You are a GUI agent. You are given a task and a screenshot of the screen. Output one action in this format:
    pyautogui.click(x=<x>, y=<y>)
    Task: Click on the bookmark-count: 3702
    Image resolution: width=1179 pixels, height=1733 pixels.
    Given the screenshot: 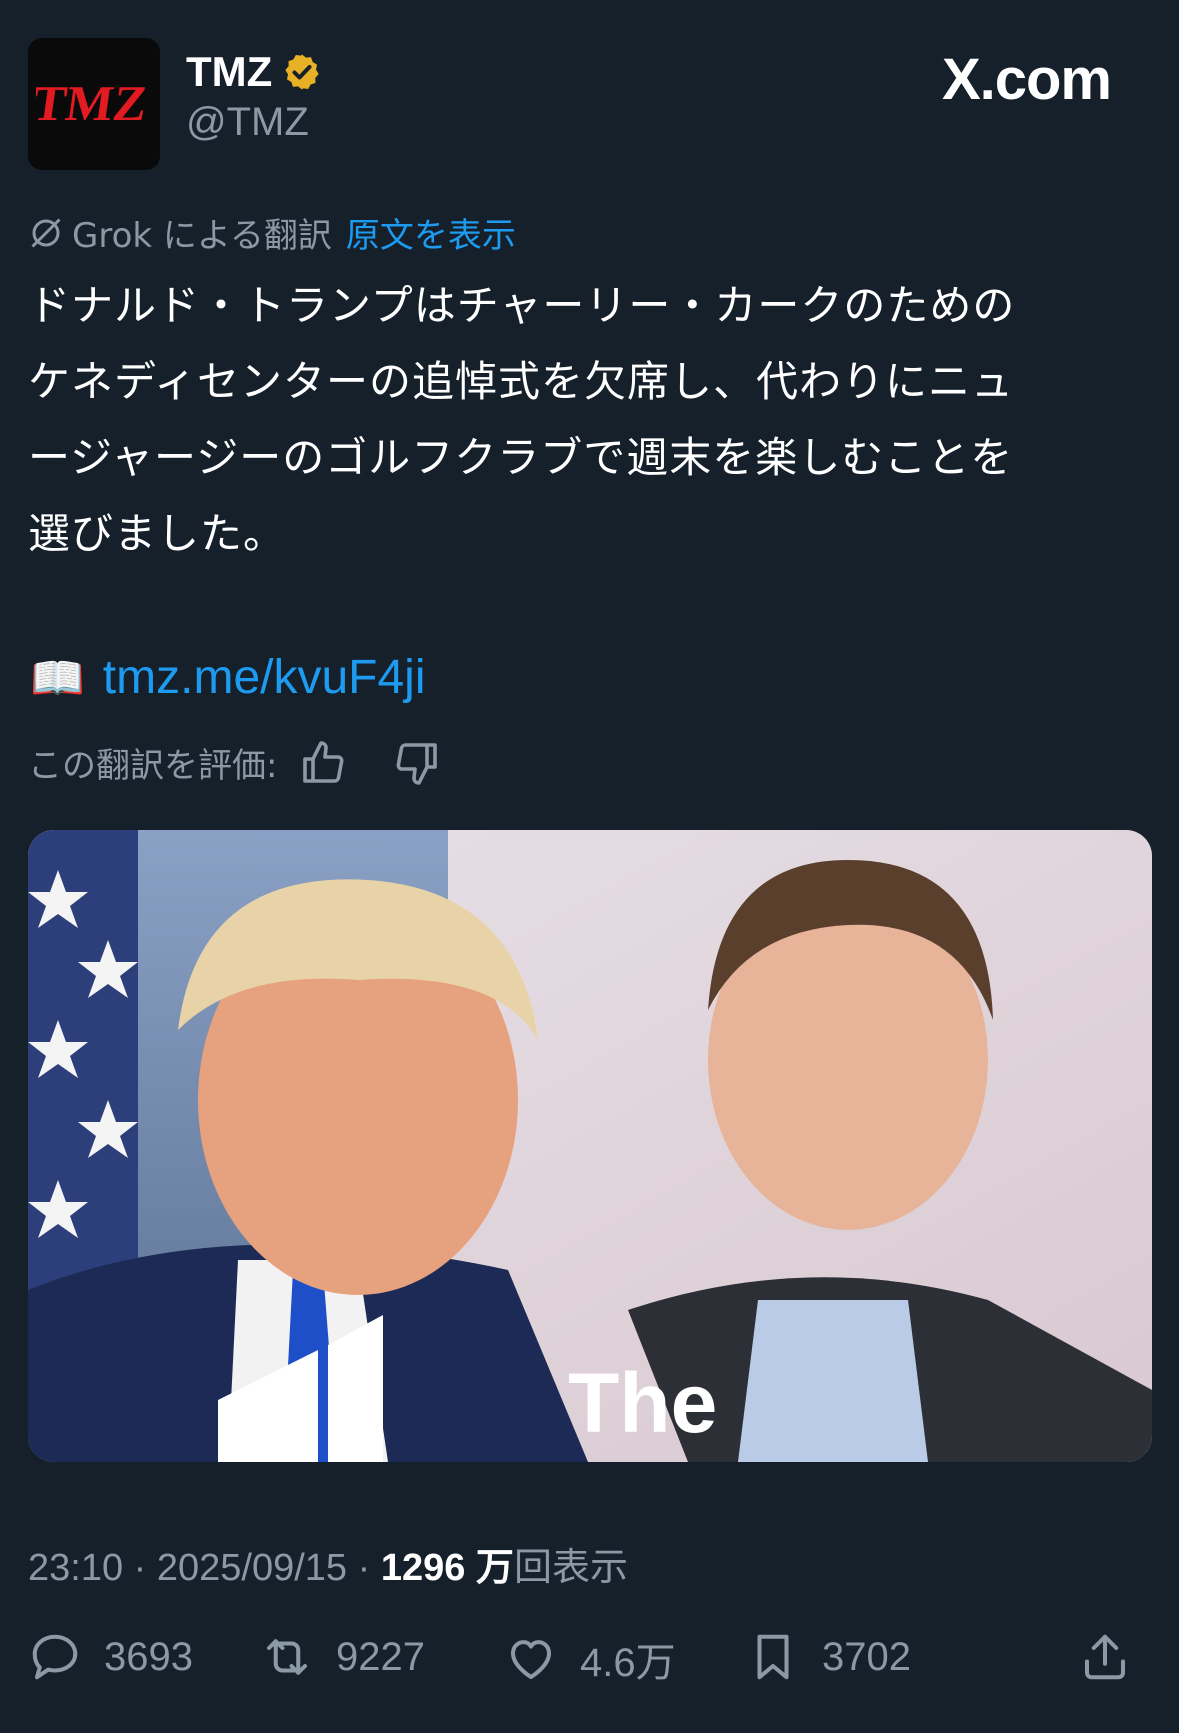 What is the action you would take?
    pyautogui.click(x=866, y=1656)
    